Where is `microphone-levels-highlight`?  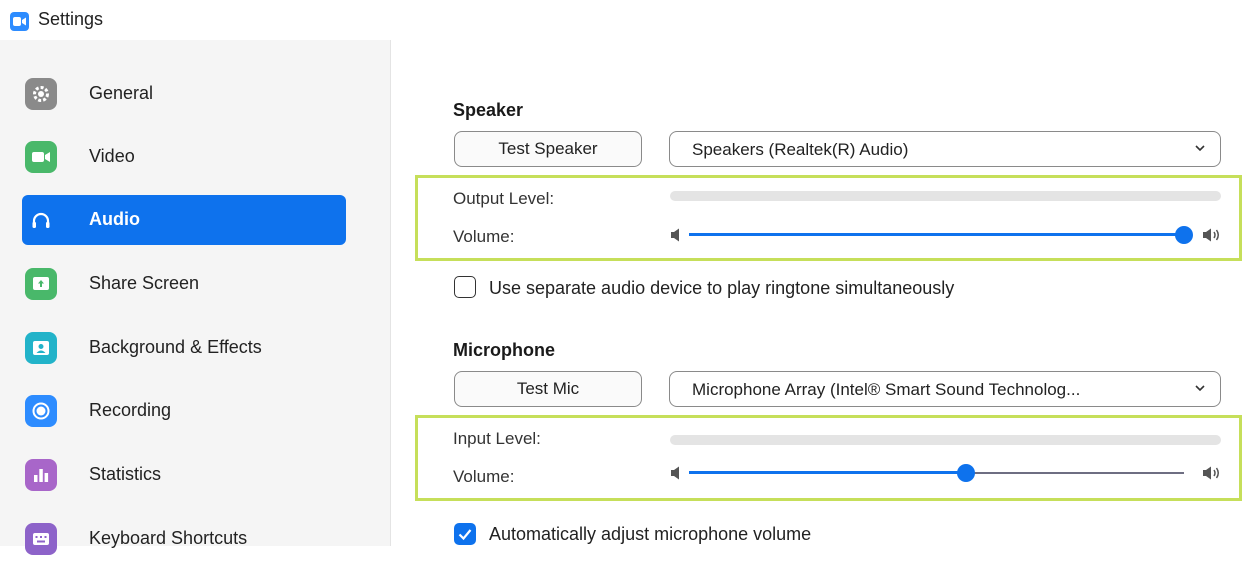
microphone-levels-highlight is located at coordinates (828, 458).